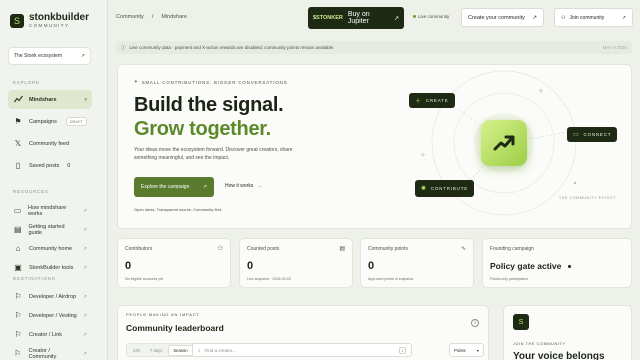 The width and height of the screenshot is (640, 360). Describe the element at coordinates (588, 198) in the screenshot. I see `community-effect-caption: THE COMMUNITY EFFECT` at that location.